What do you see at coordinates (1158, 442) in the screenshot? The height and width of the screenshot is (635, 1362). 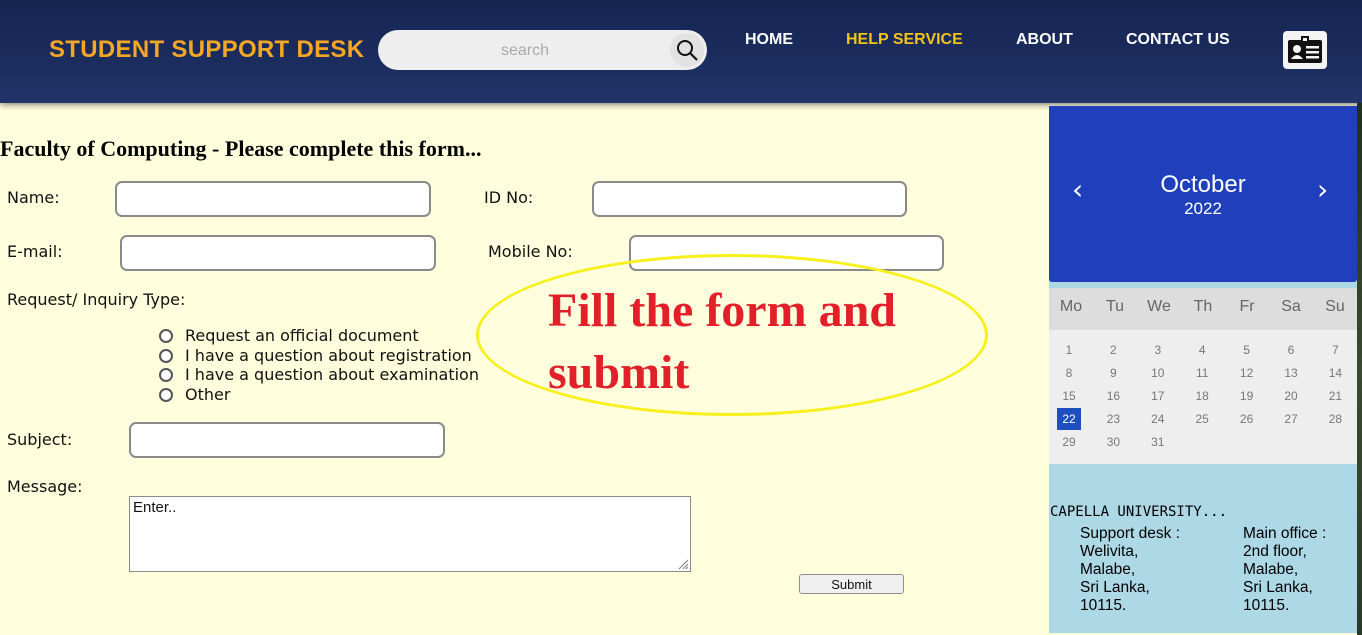 I see `calendar-day: 31` at bounding box center [1158, 442].